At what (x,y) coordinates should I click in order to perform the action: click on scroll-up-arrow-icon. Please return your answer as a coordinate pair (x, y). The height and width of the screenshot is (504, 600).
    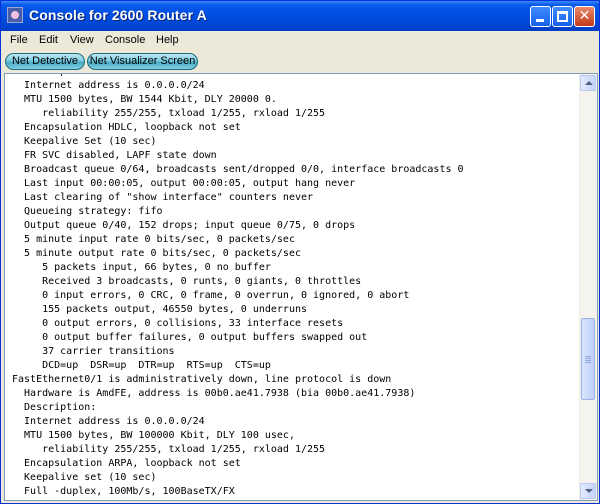
    Looking at the image, I should click on (588, 83).